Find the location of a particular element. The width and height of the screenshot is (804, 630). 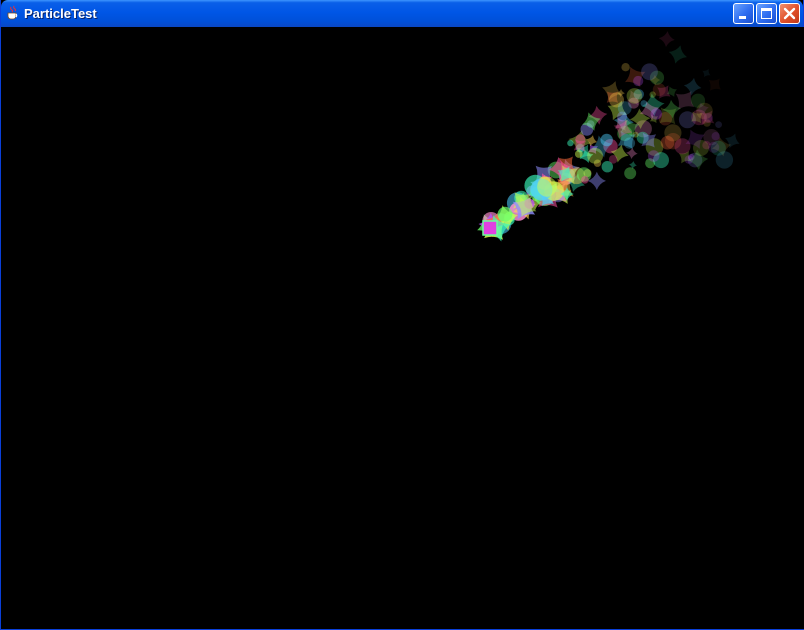

particle-system is located at coordinates (608, 136).